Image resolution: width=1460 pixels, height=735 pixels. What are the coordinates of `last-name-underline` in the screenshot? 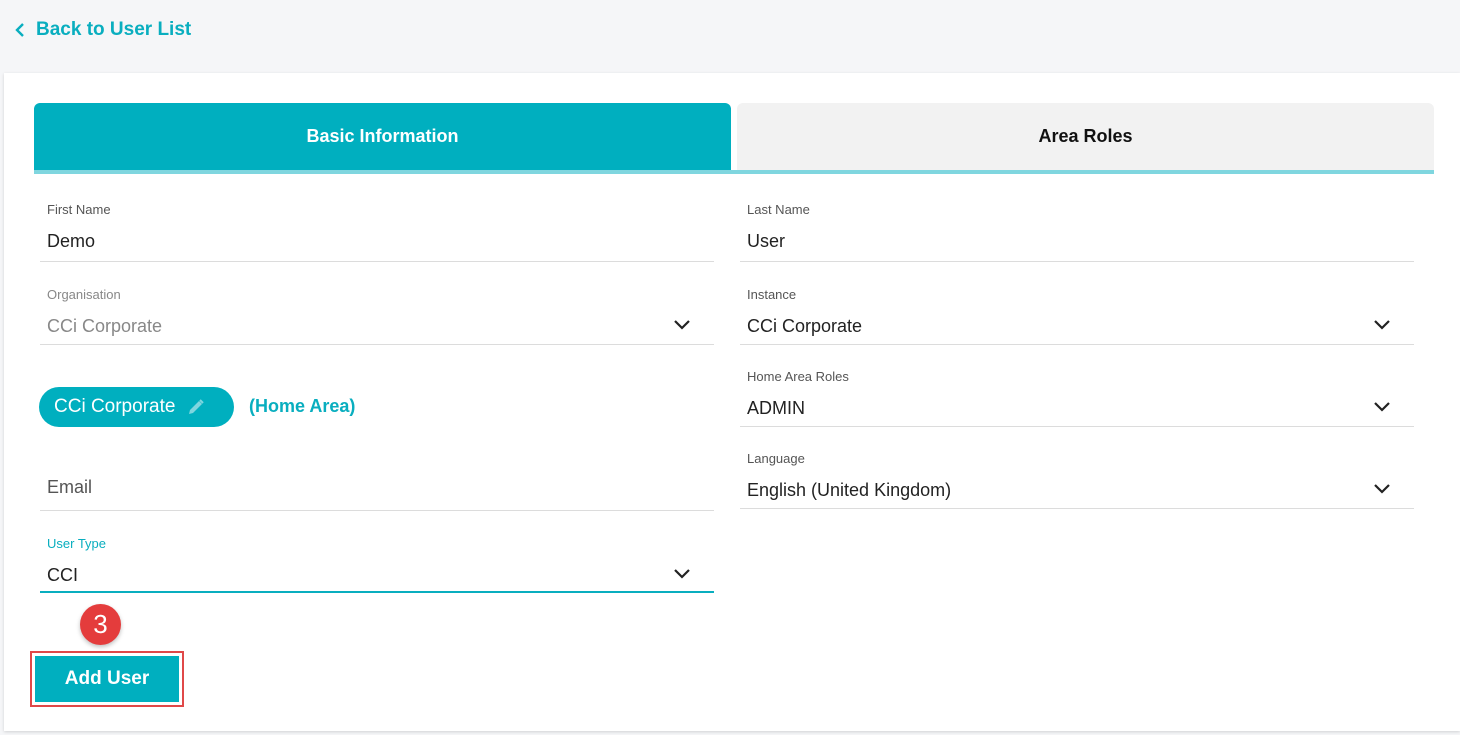 It's located at (1077, 261).